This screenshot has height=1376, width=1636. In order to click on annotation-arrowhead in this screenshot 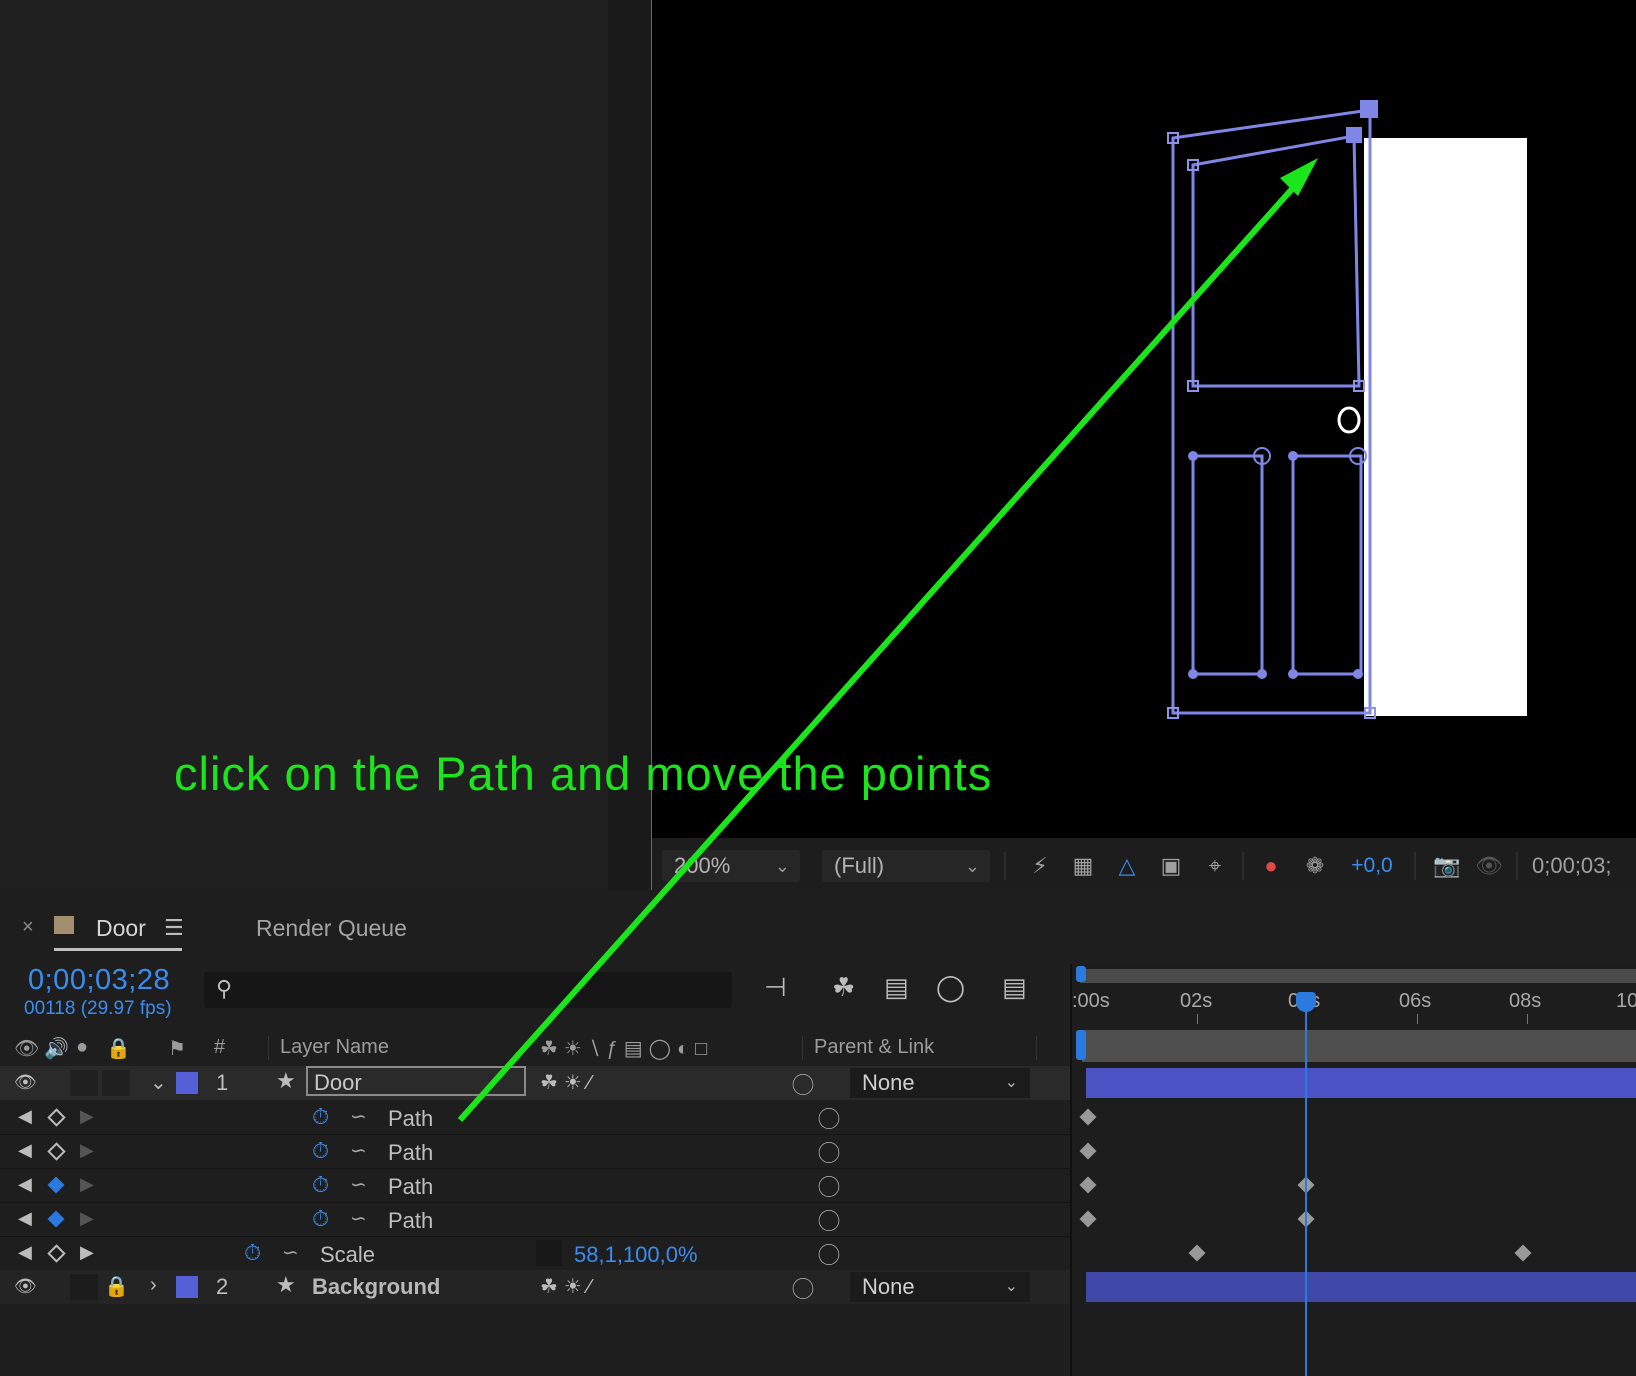, I will do `click(1299, 177)`.